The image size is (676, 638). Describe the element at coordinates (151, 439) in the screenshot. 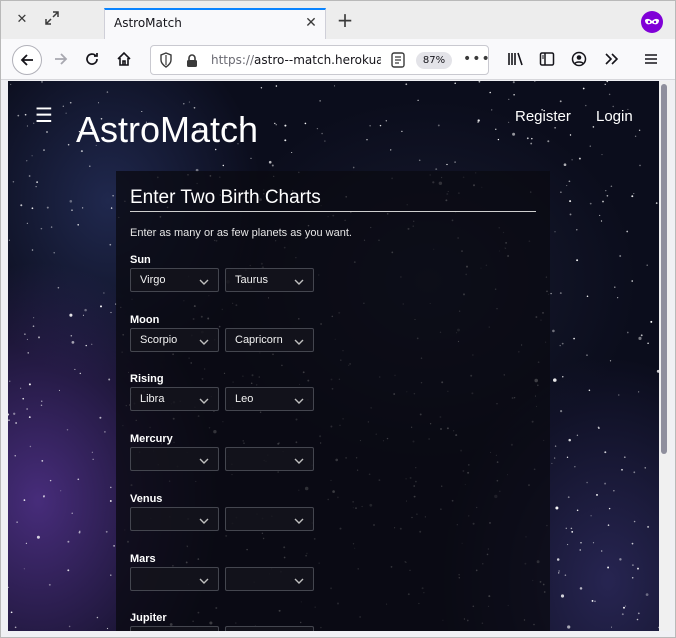

I see `planet-label: Mercury` at that location.